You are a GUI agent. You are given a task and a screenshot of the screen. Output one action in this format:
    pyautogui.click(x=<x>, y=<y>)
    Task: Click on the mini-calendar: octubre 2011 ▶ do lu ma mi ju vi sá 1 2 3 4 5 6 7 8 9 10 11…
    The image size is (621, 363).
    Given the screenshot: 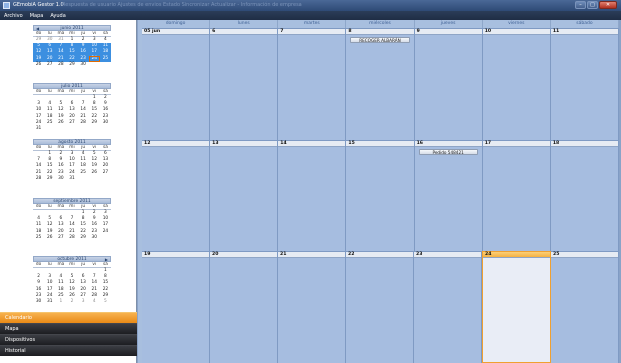 What is the action you would take?
    pyautogui.click(x=72, y=280)
    